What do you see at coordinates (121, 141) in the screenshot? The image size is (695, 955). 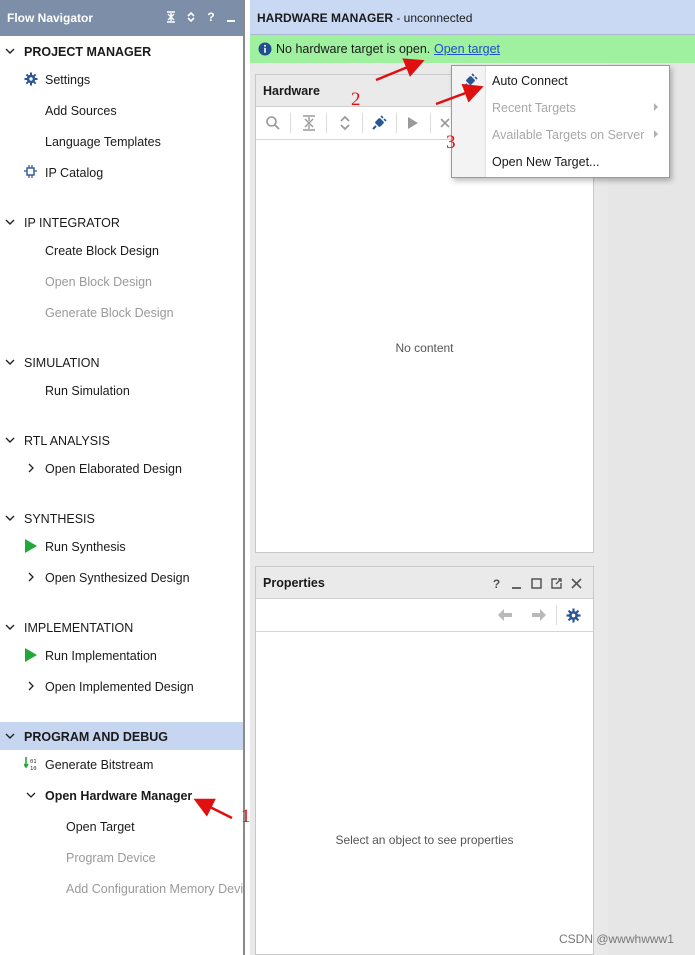 I see `nav-item-language-templates: Language Templates` at bounding box center [121, 141].